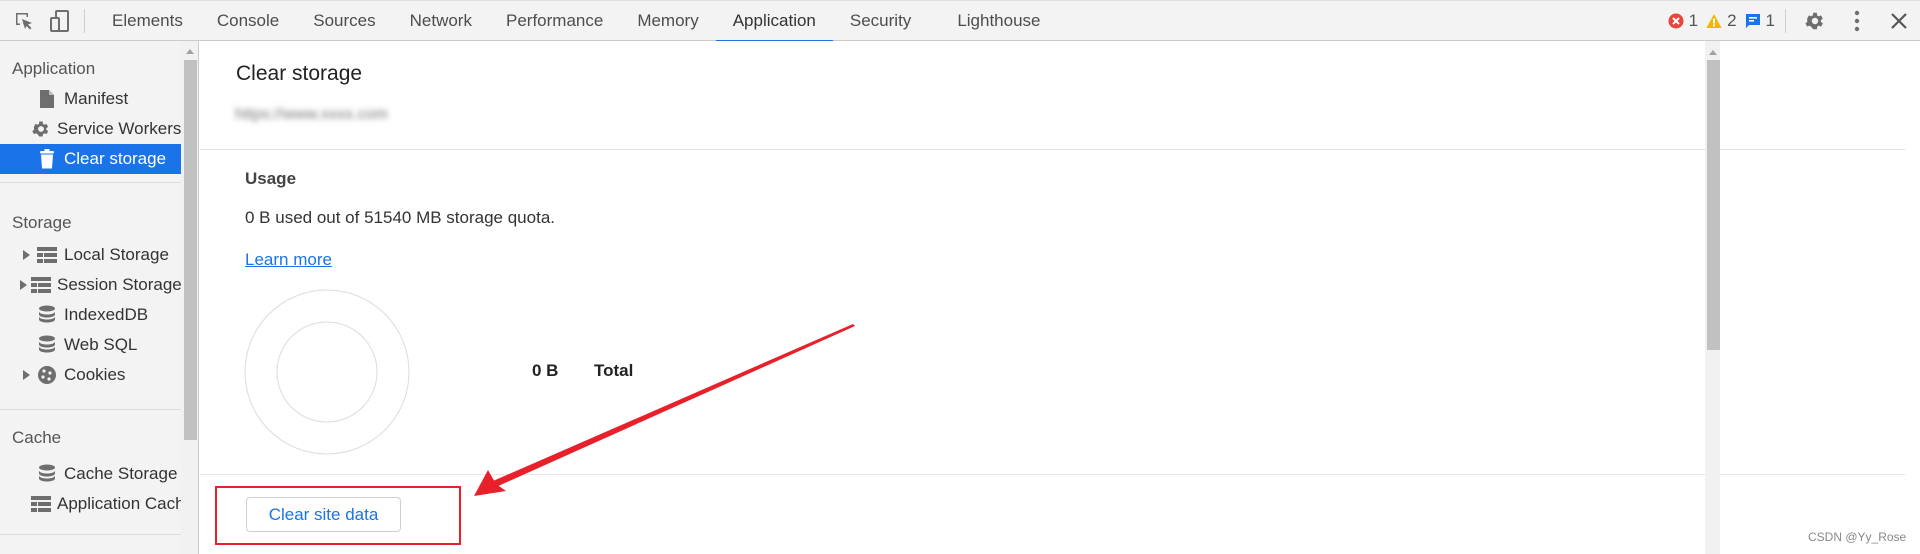 Image resolution: width=1920 pixels, height=554 pixels. What do you see at coordinates (998, 21) in the screenshot?
I see `tab-lighthouse: Lighthouse` at bounding box center [998, 21].